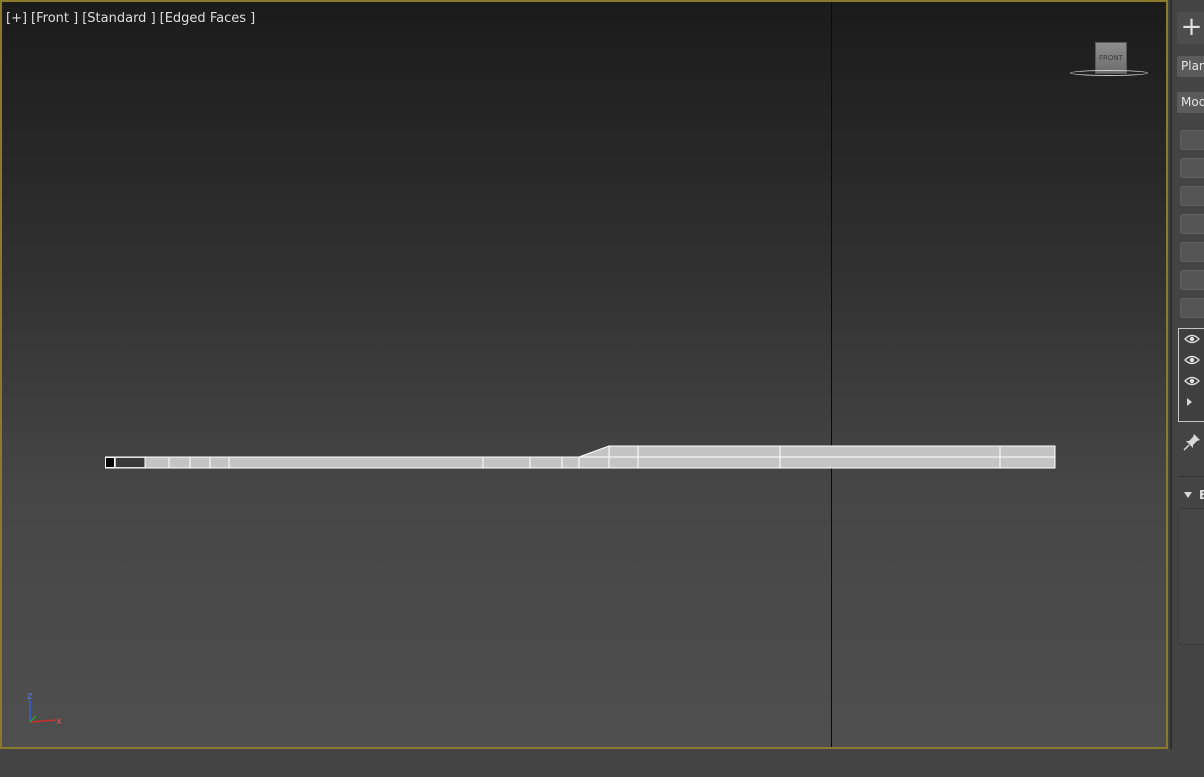 Image resolution: width=1204 pixels, height=777 pixels. What do you see at coordinates (1190, 102) in the screenshot?
I see `modifier-list-dropdown: Modifier List` at bounding box center [1190, 102].